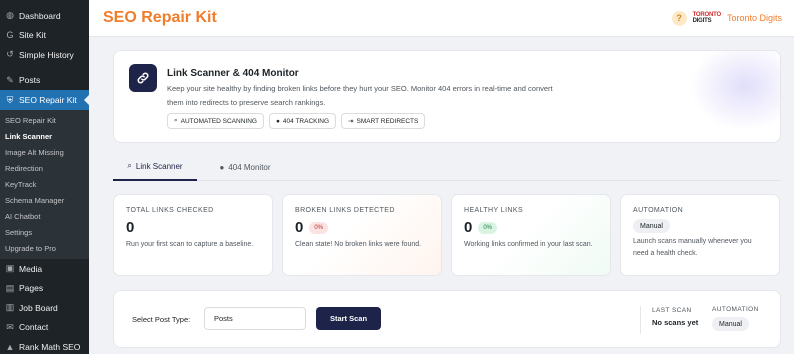 The height and width of the screenshot is (354, 794). I want to click on menu-simple-history: ↺ Simple History, so click(44, 55).